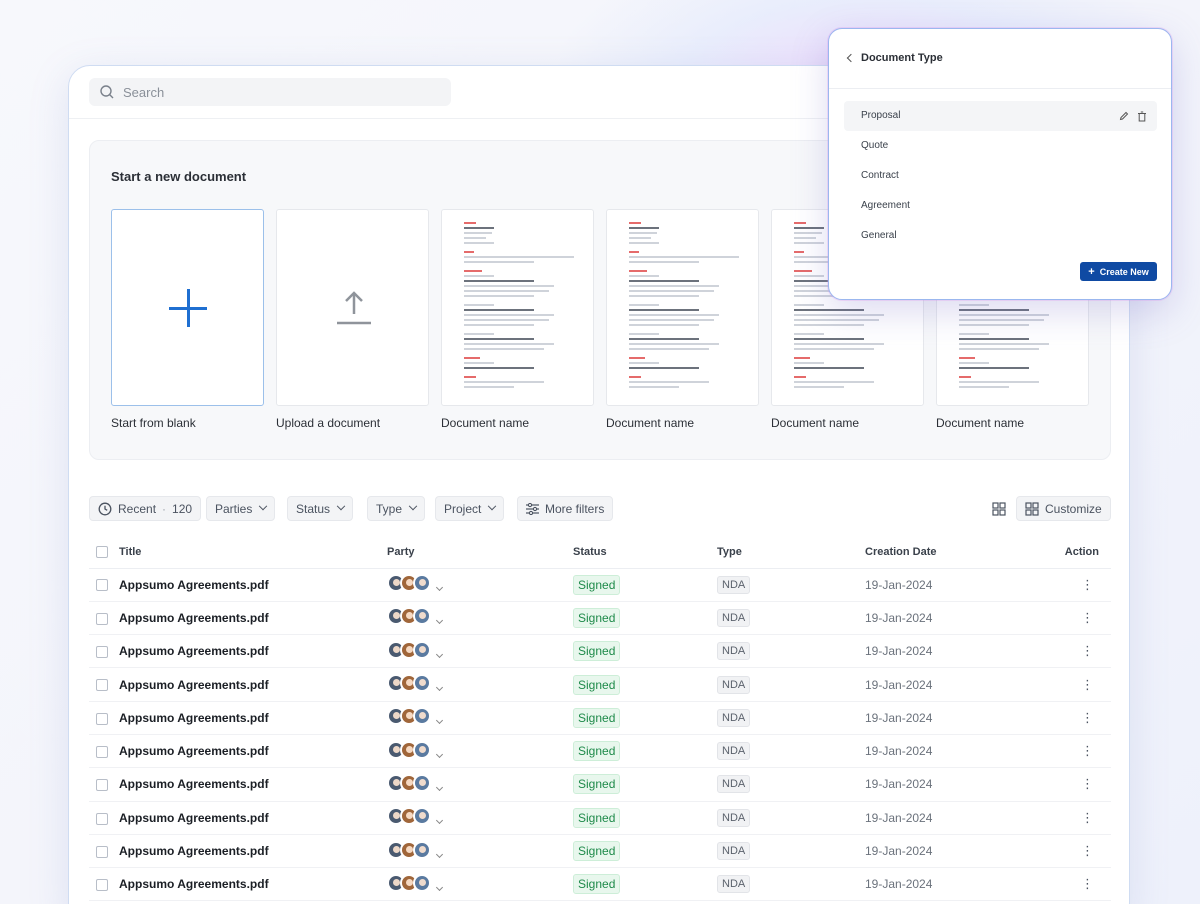  What do you see at coordinates (273, 92) in the screenshot?
I see `search-input` at bounding box center [273, 92].